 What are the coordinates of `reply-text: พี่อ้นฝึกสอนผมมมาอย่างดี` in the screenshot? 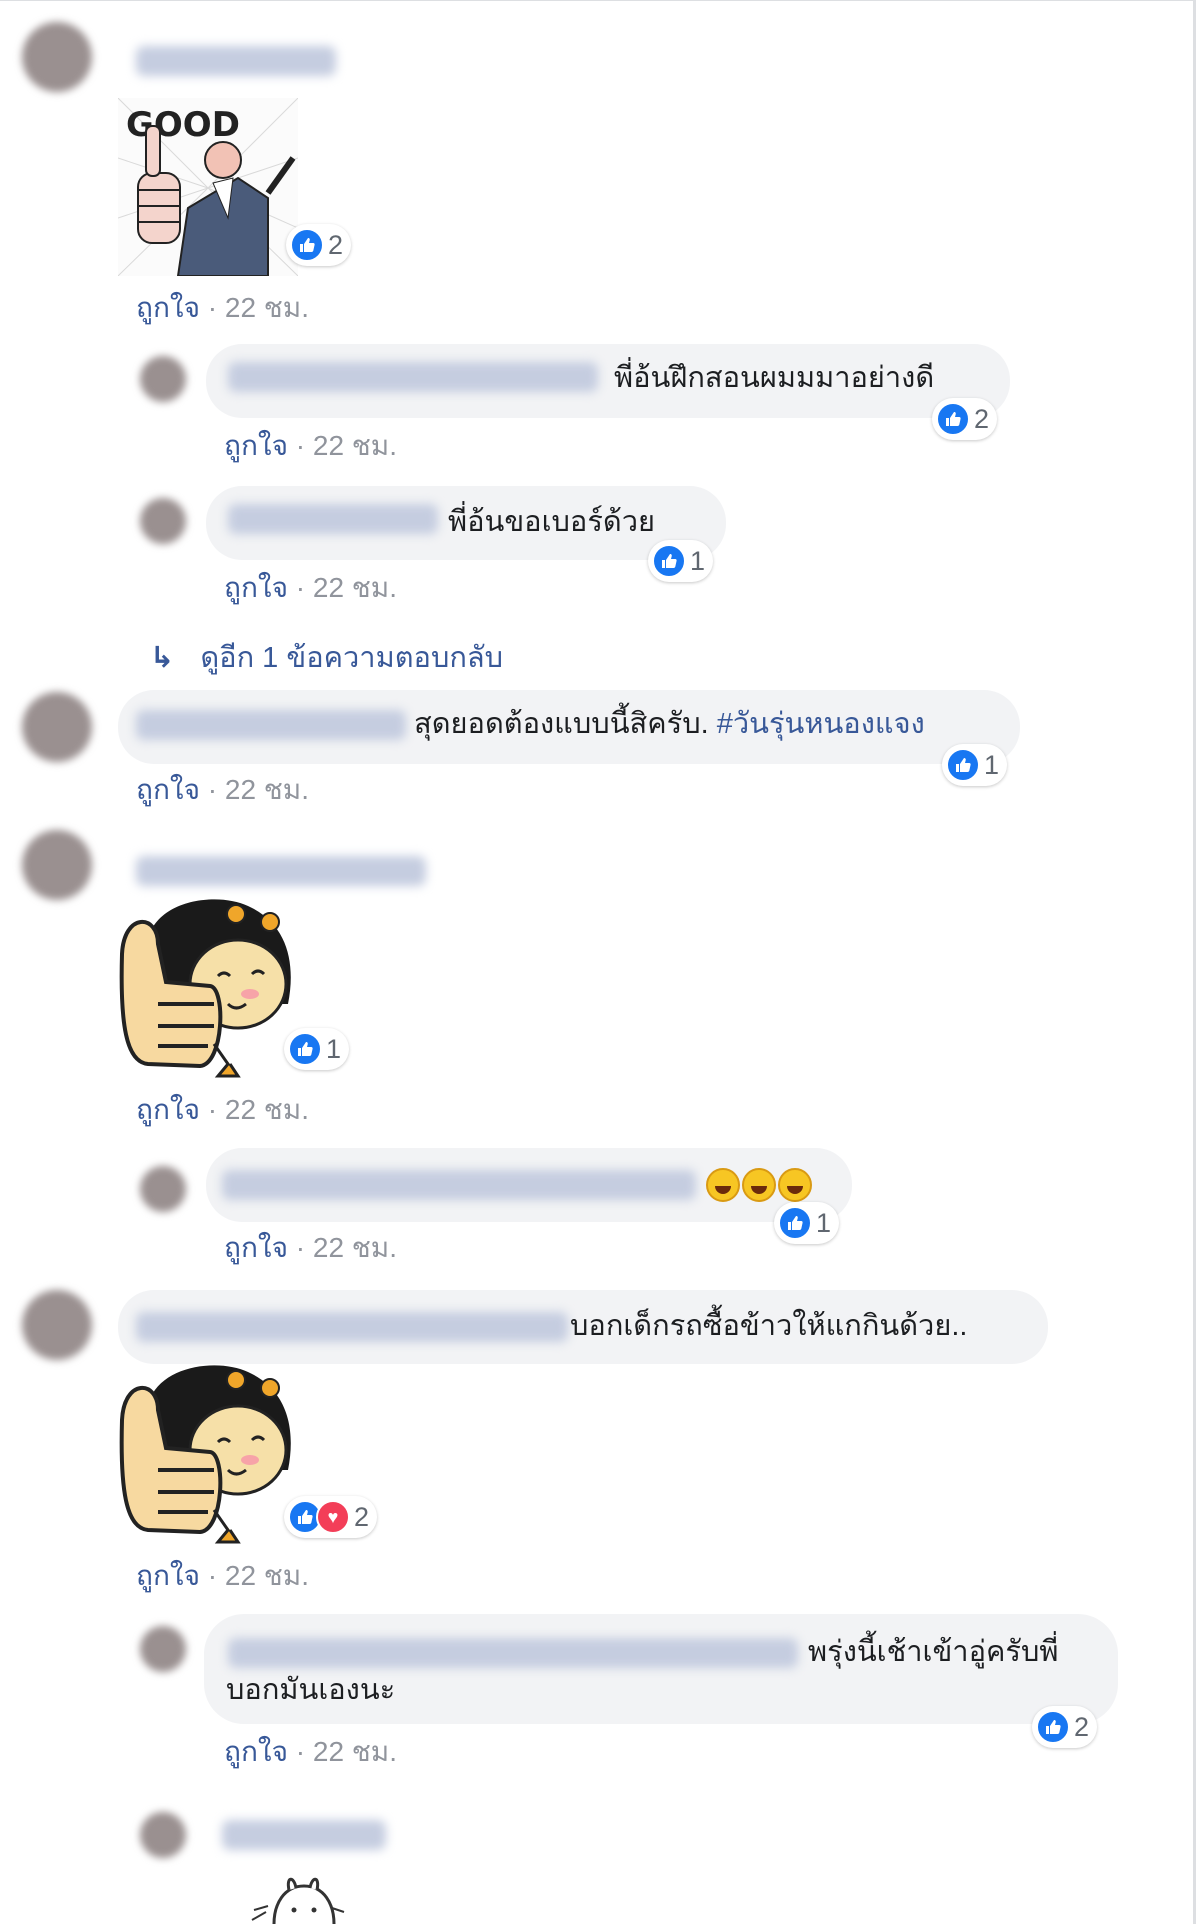 It's located at (774, 378).